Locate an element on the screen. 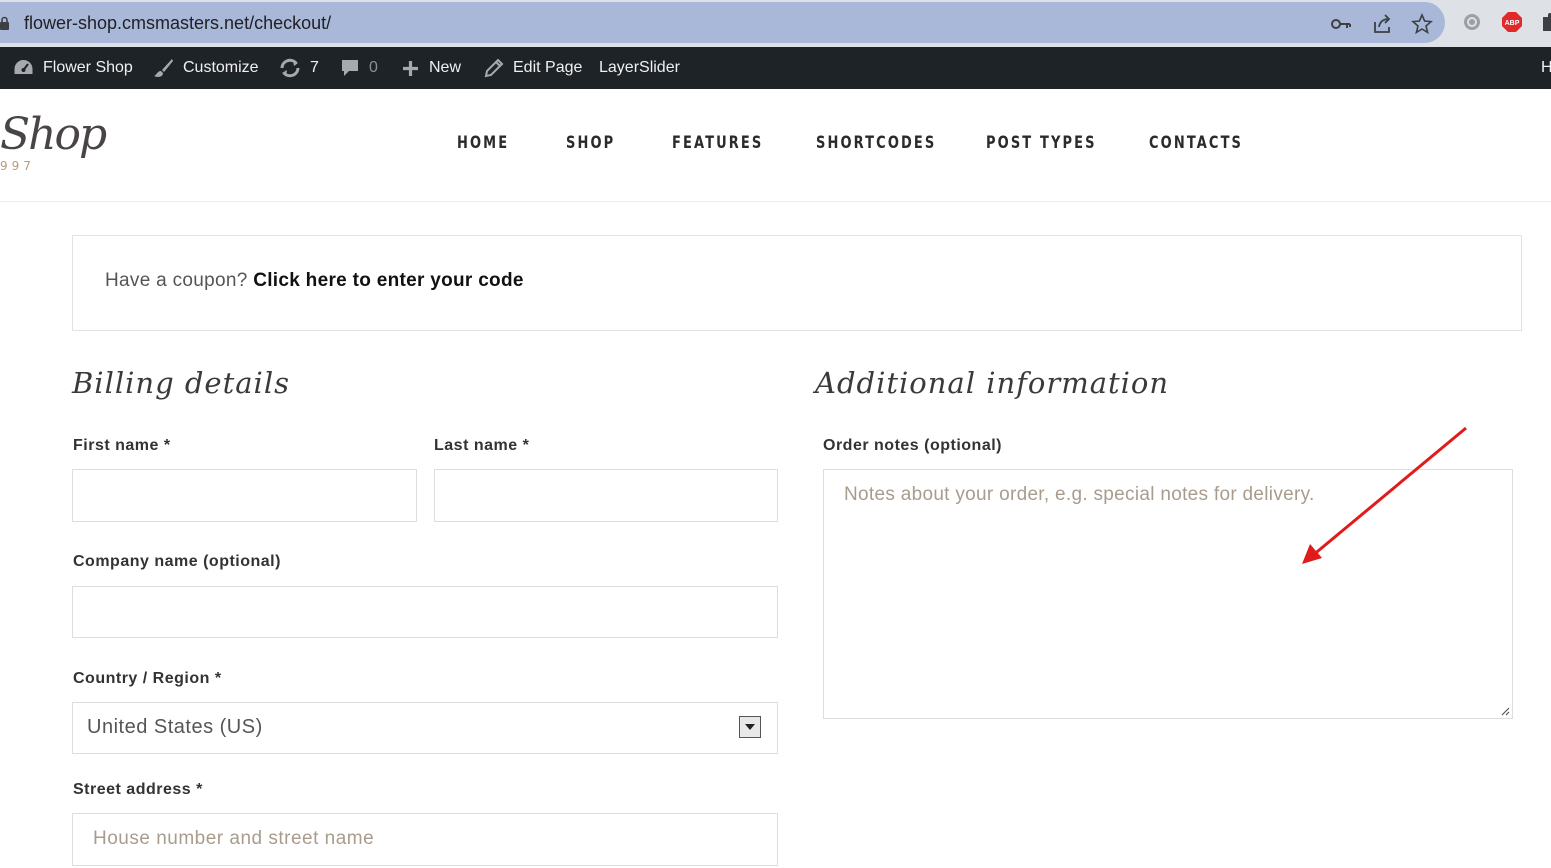  coupon-link: Click here to enter your code is located at coordinates (388, 280).